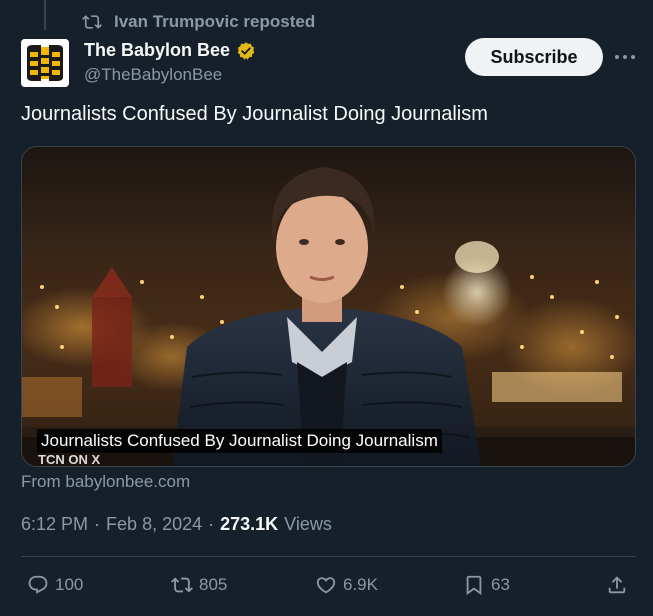 The height and width of the screenshot is (616, 653). I want to click on avatar, so click(45, 63).